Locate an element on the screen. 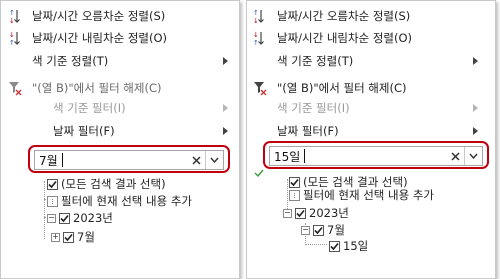  tree-day: 15일 is located at coordinates (348, 246).